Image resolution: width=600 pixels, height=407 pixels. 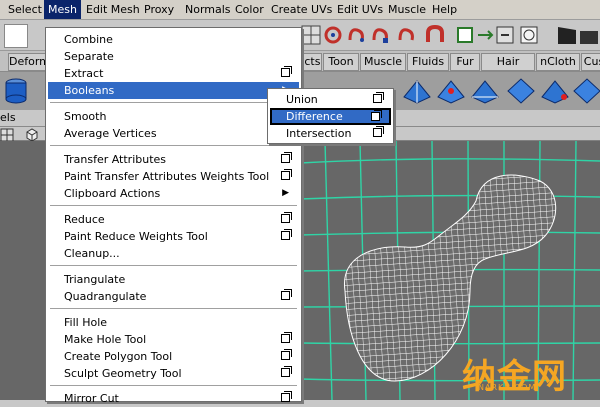 What do you see at coordinates (105, 296) in the screenshot?
I see `menu-item-label: Quadrangulate` at bounding box center [105, 296].